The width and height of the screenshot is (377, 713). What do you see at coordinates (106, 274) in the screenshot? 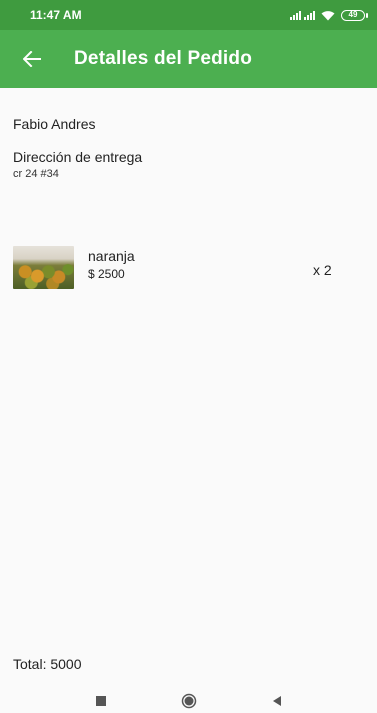
I see `product-price: $ 2500` at bounding box center [106, 274].